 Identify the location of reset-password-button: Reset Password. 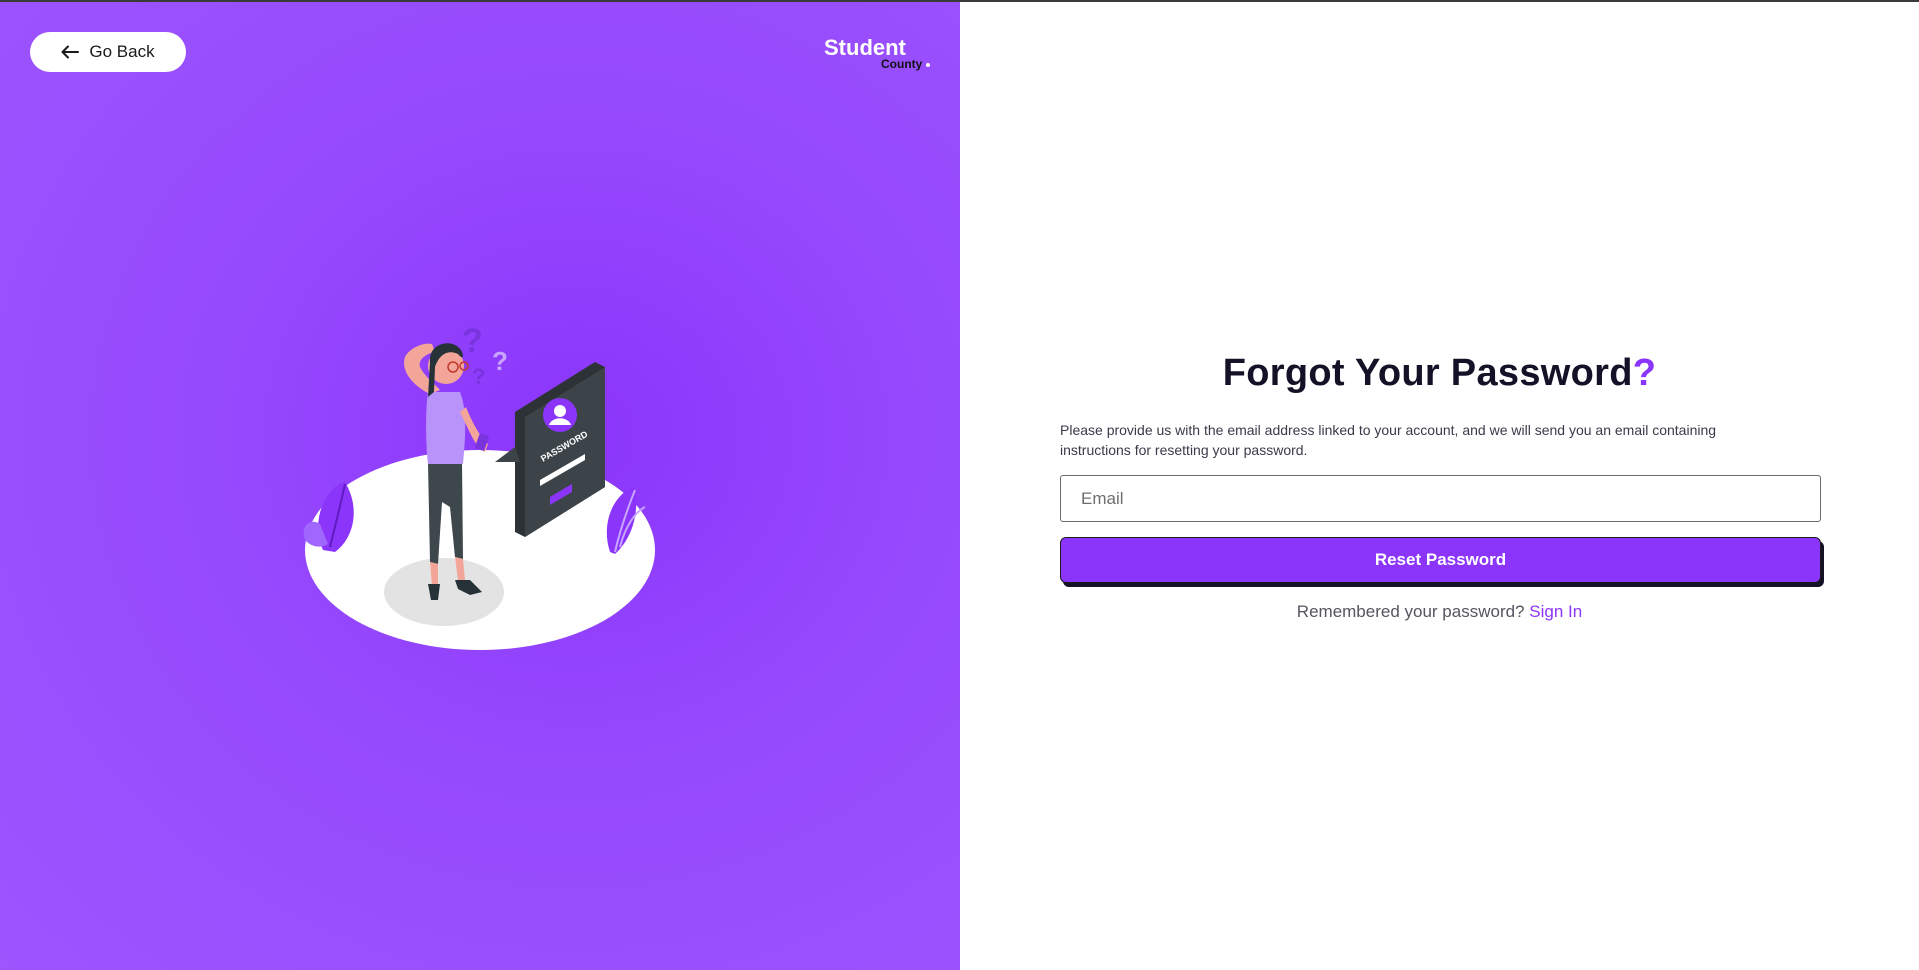
(1440, 560).